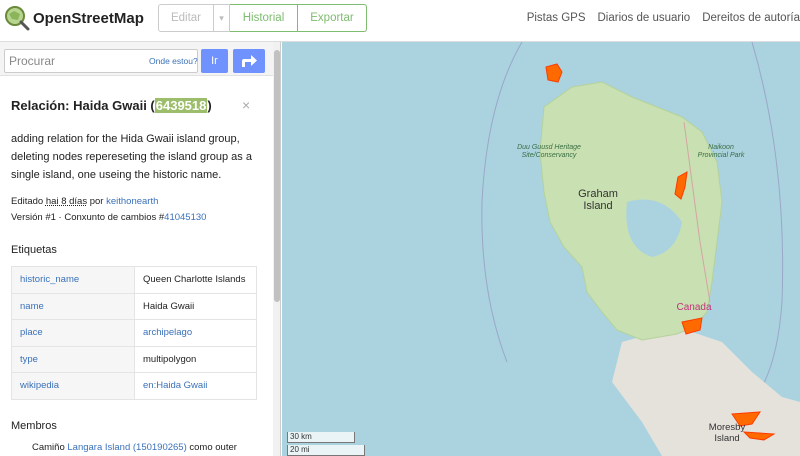 The width and height of the screenshot is (800, 456). What do you see at coordinates (751, 18) in the screenshot?
I see `nav-copyright: Dereitos de autoría` at bounding box center [751, 18].